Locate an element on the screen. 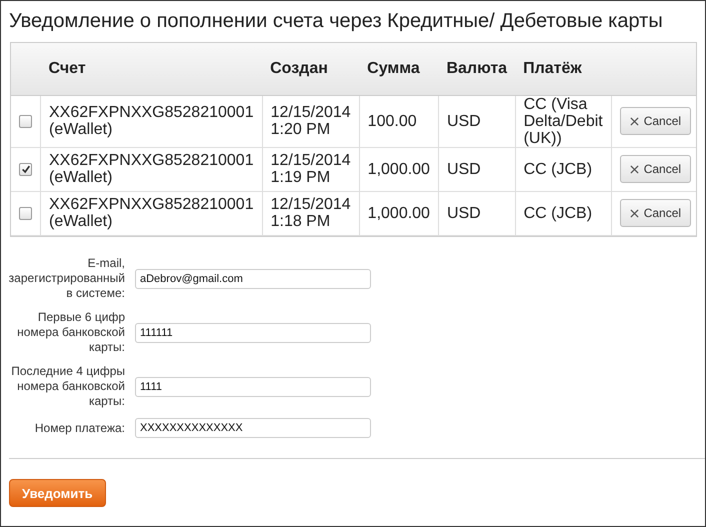 Image resolution: width=706 pixels, height=527 pixels. field-label: Первые 6 цифр номера банковской карты: is located at coordinates (70, 332).